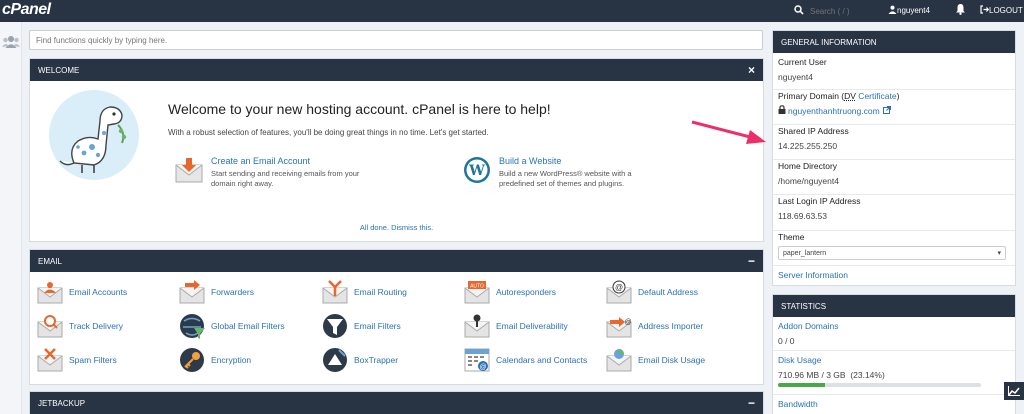  I want to click on disk-usage-bar-fill, so click(801, 385).